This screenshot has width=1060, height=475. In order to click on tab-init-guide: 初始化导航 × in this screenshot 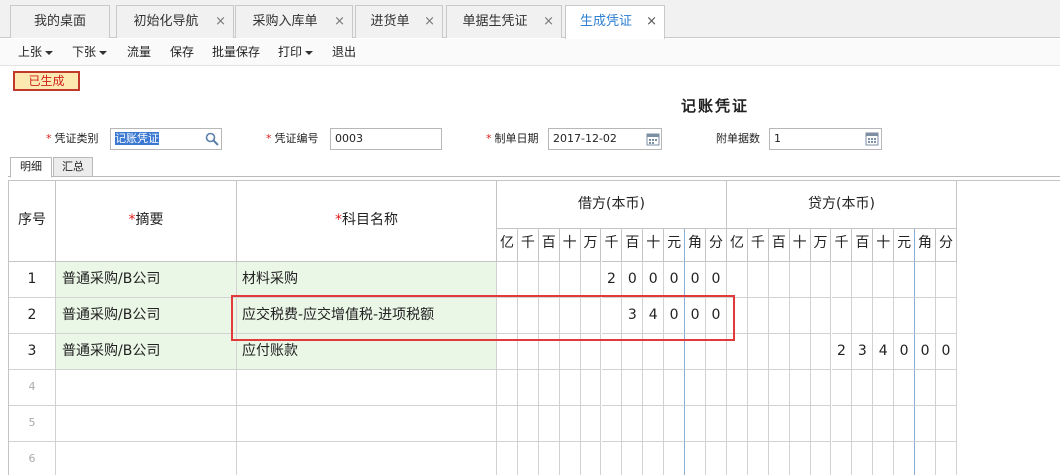, I will do `click(175, 21)`.